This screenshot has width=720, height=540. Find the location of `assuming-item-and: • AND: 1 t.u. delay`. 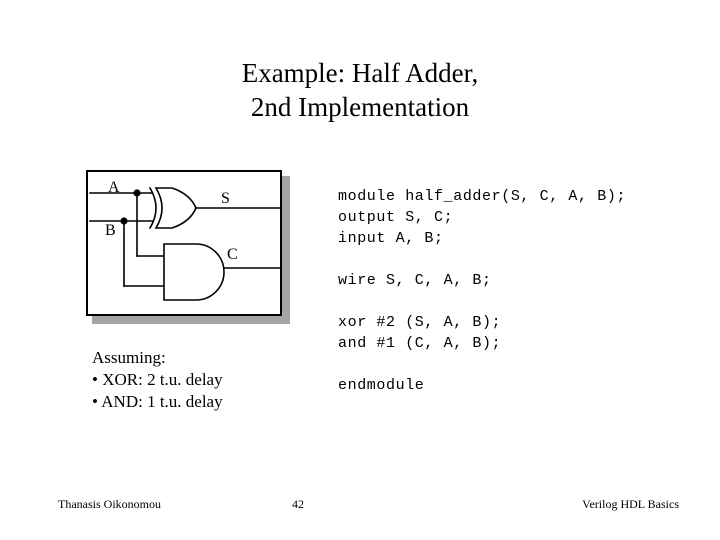

assuming-item-and: • AND: 1 t.u. delay is located at coordinates (157, 401).